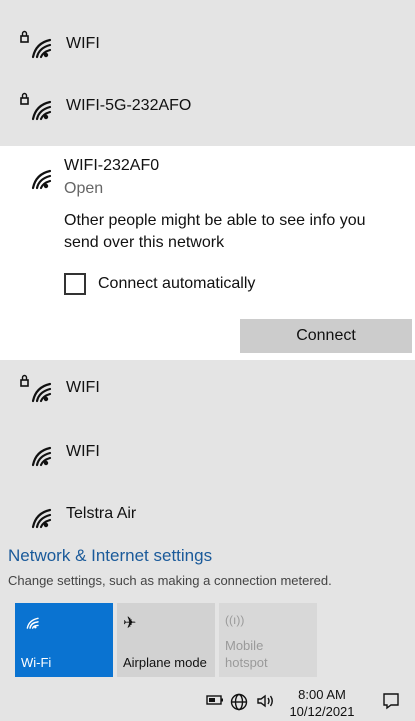 The width and height of the screenshot is (415, 721). What do you see at coordinates (215, 702) in the screenshot?
I see `battery-icon` at bounding box center [215, 702].